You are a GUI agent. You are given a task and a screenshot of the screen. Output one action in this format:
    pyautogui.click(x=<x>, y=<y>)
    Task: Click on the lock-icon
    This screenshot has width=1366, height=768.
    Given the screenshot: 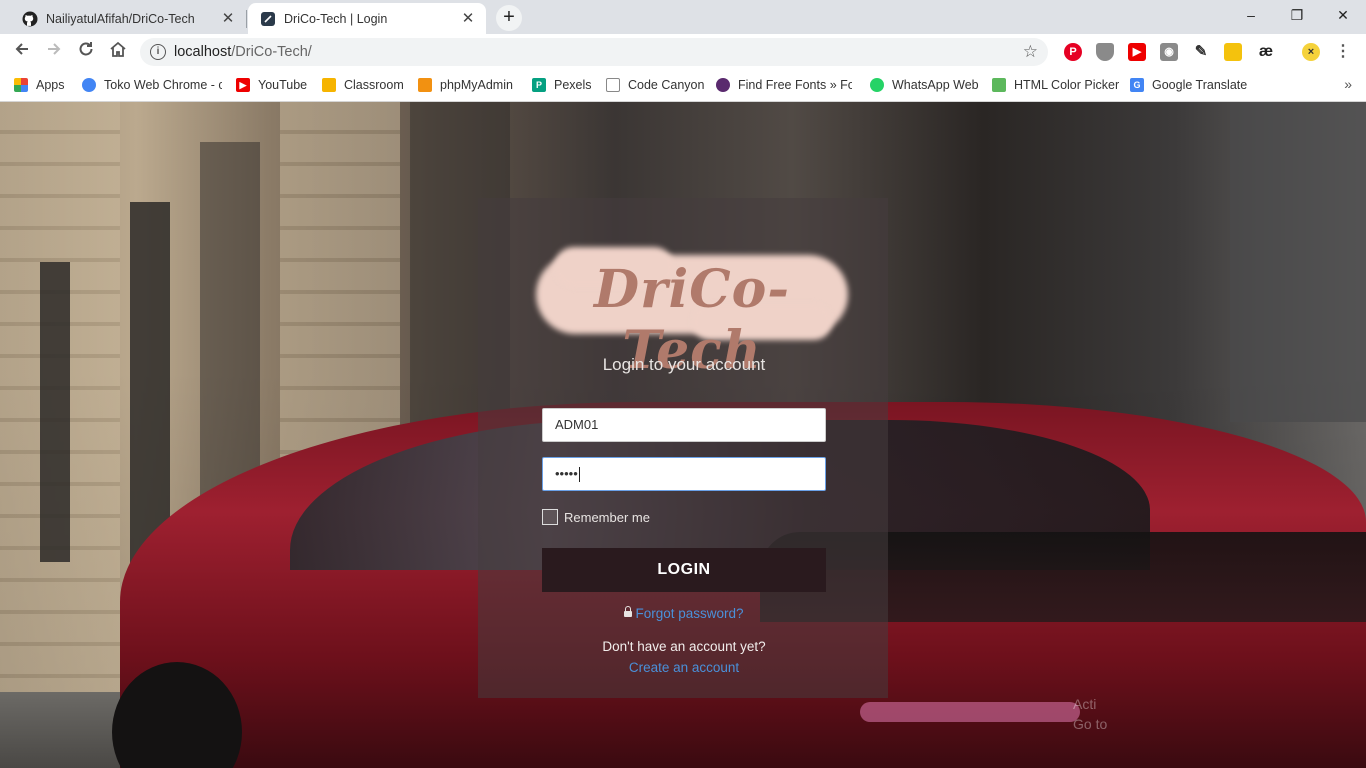 What is the action you would take?
    pyautogui.click(x=628, y=611)
    